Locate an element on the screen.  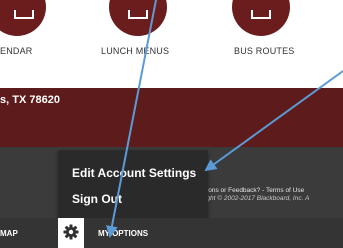
school-address: s, TX 78620 is located at coordinates (30, 100).